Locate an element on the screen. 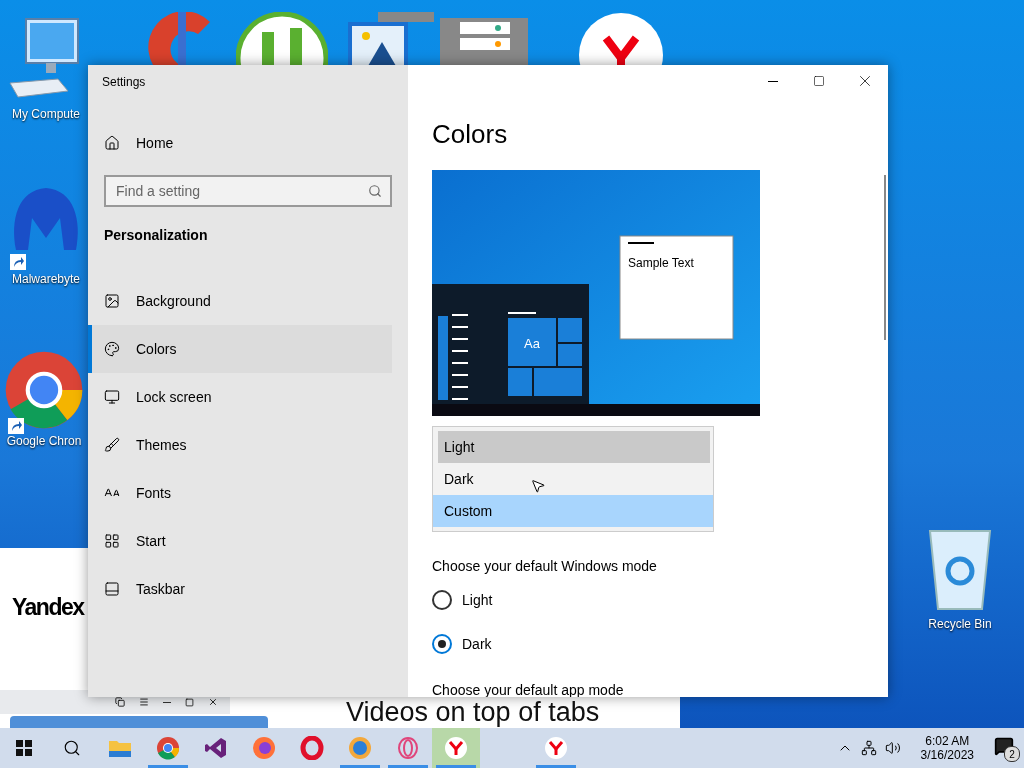 This screenshot has height=768, width=1024. taskbar-icon is located at coordinates (112, 589).